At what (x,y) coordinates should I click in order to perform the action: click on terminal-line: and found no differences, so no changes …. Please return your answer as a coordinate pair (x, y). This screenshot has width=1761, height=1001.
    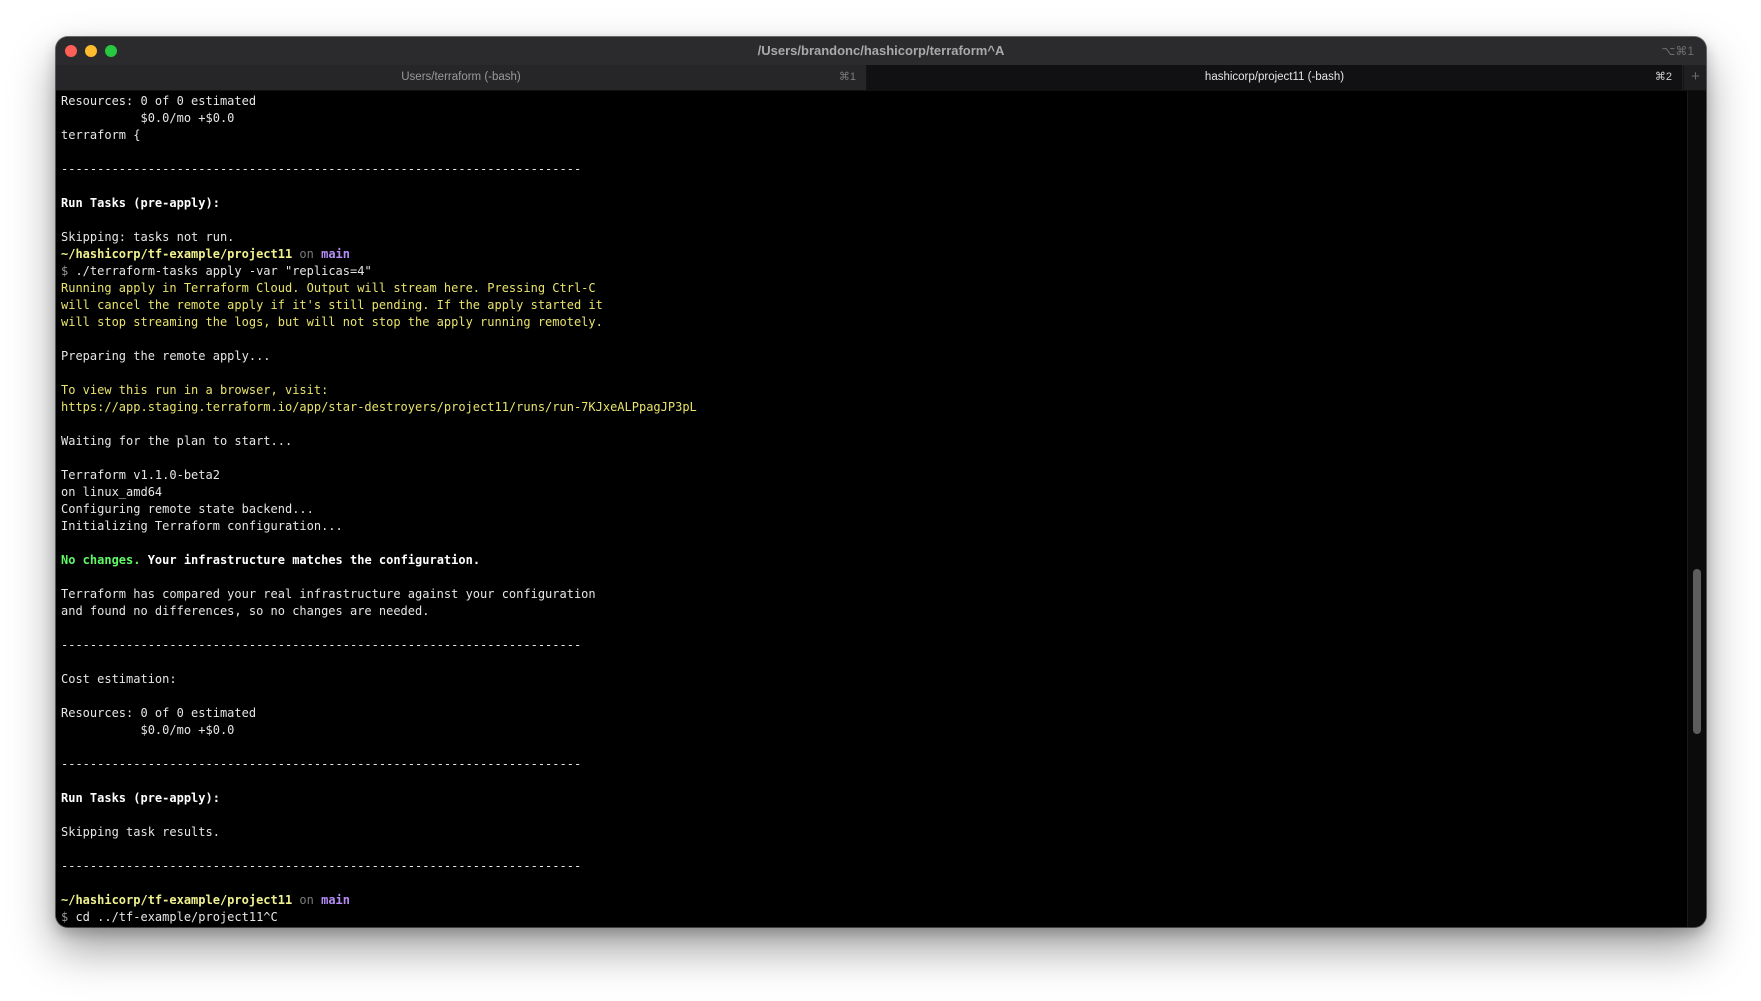
    Looking at the image, I should click on (379, 611).